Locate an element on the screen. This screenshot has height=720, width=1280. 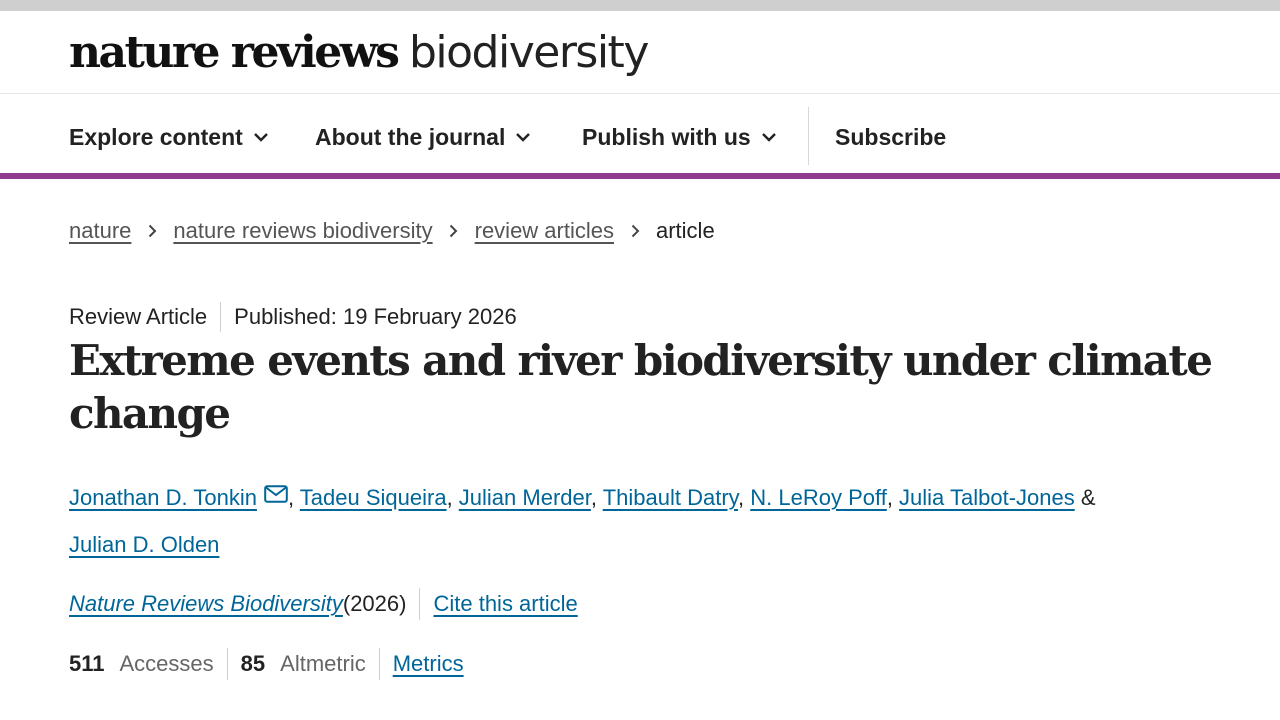
logo-bold: nature reviews is located at coordinates (234, 52).